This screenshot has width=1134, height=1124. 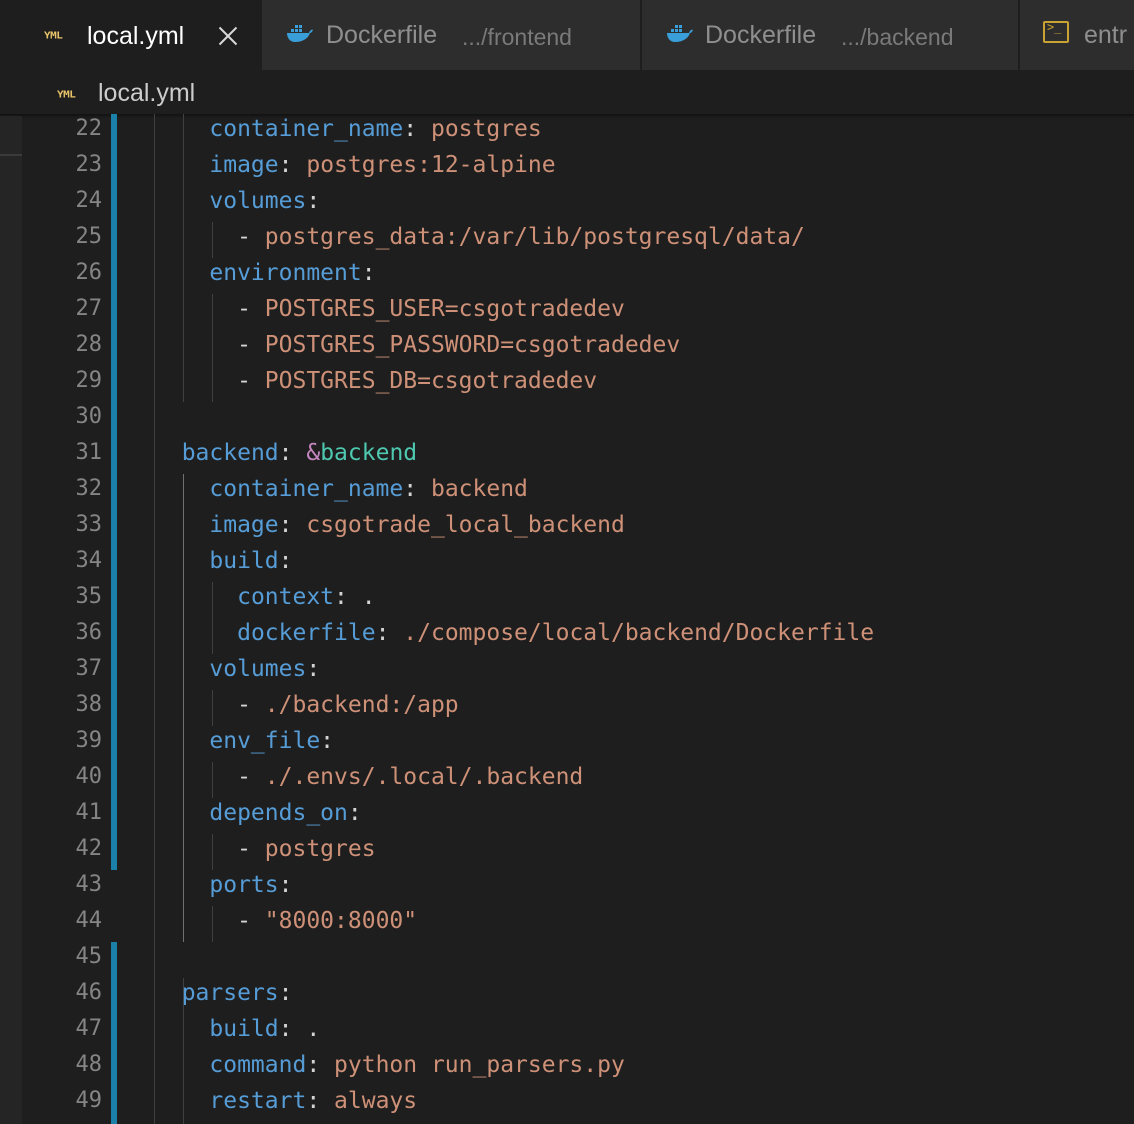 I want to click on code-text: backend: &backend, so click(x=285, y=453).